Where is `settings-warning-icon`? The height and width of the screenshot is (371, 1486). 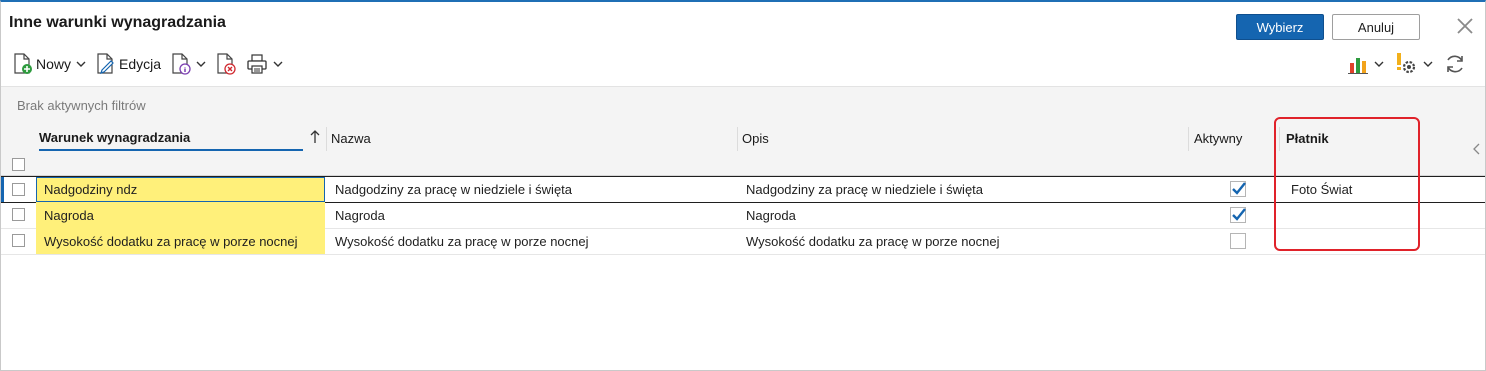 settings-warning-icon is located at coordinates (1406, 64).